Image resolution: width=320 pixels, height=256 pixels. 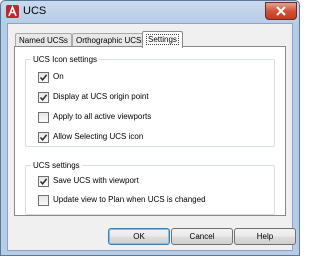 What do you see at coordinates (65, 59) in the screenshot?
I see `ucs-icon-settings-label: UCS Icon settings` at bounding box center [65, 59].